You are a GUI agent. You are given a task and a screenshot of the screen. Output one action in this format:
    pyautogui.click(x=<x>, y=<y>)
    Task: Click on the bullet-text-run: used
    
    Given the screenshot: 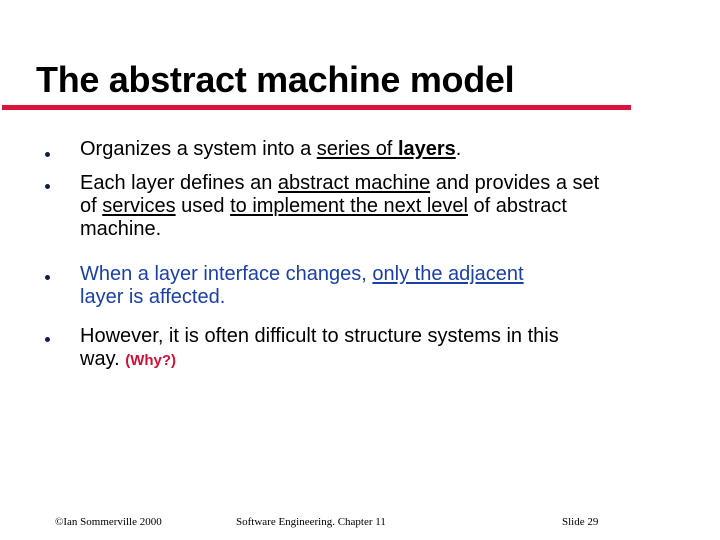 What is the action you would take?
    pyautogui.click(x=203, y=206)
    